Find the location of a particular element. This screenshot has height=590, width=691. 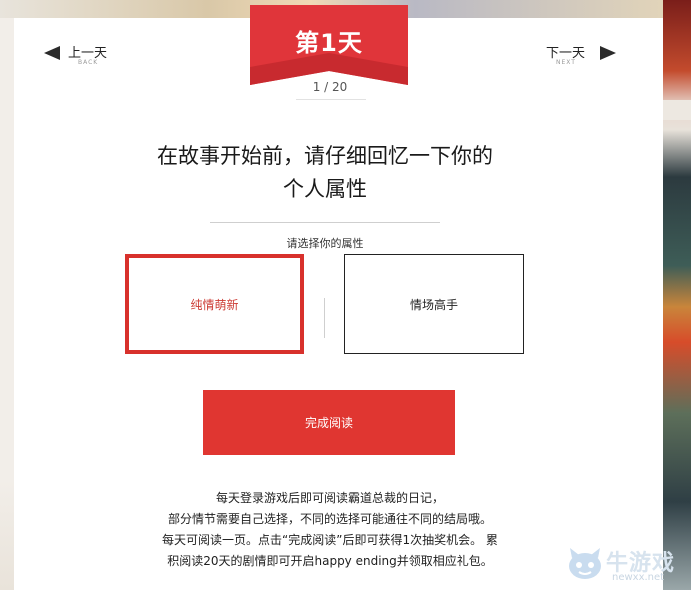

description-line-2: 部分情节需要自己选择，不同的选择可能通往不同的结局哦。 is located at coordinates (329, 519).